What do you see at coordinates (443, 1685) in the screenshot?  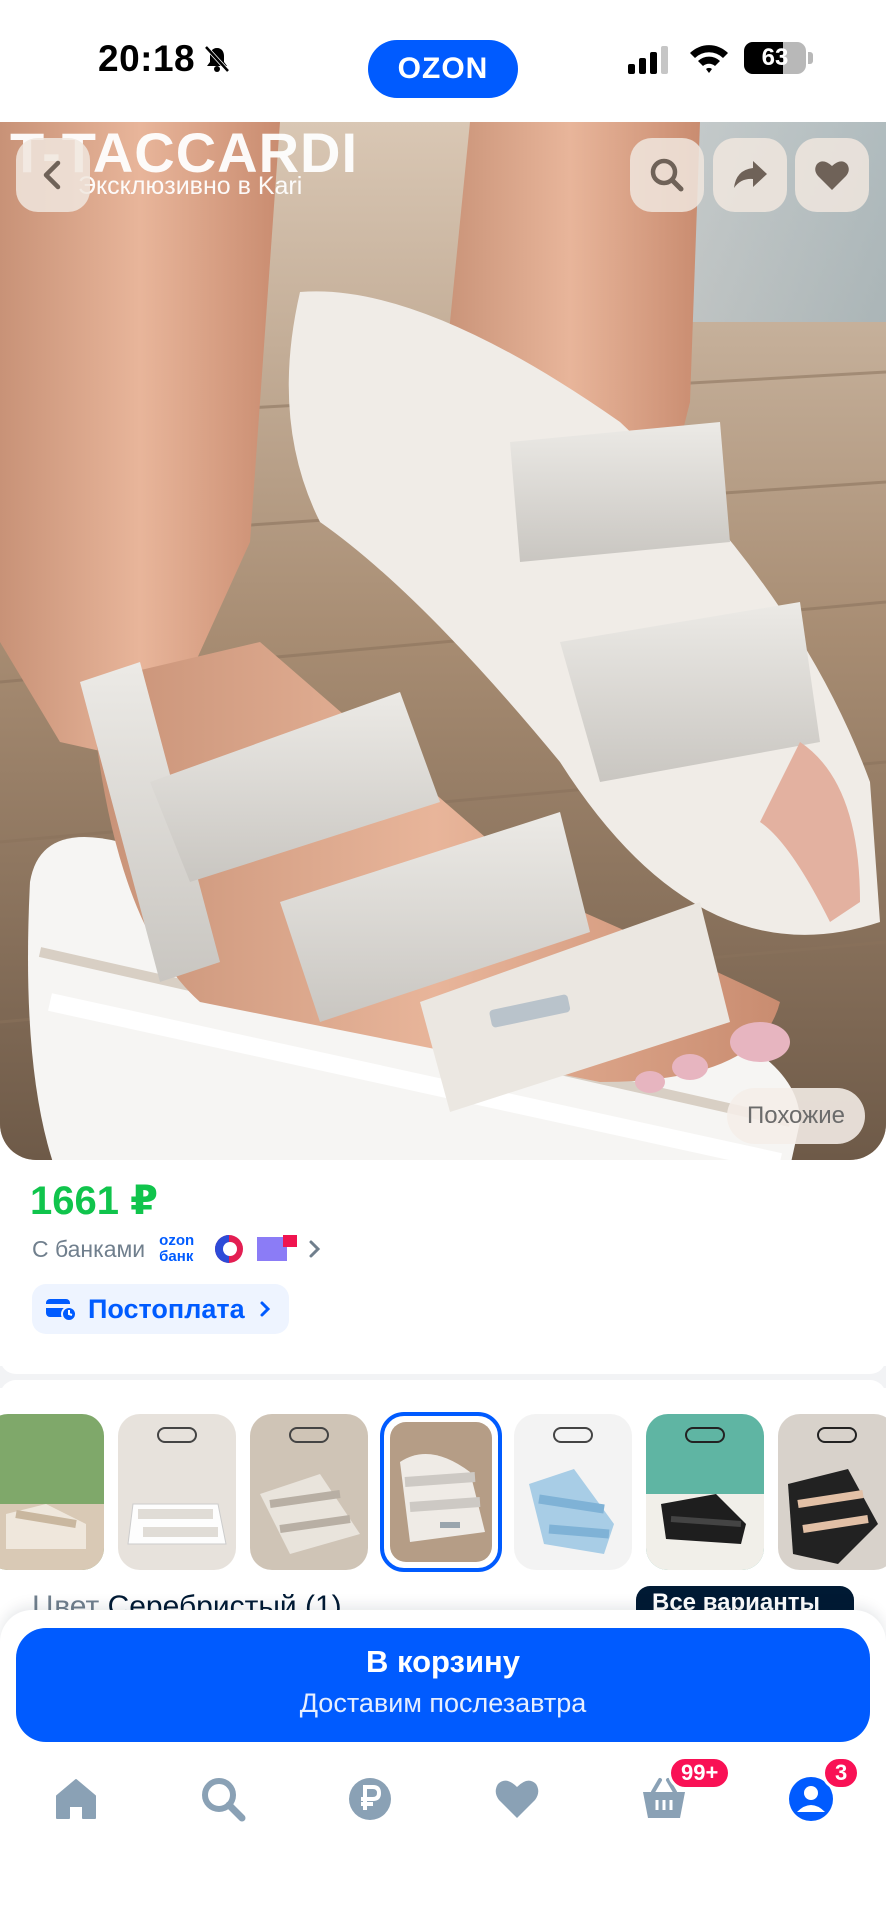 I see `add-to-cart-button: В корзину Доставим послезавтра` at bounding box center [443, 1685].